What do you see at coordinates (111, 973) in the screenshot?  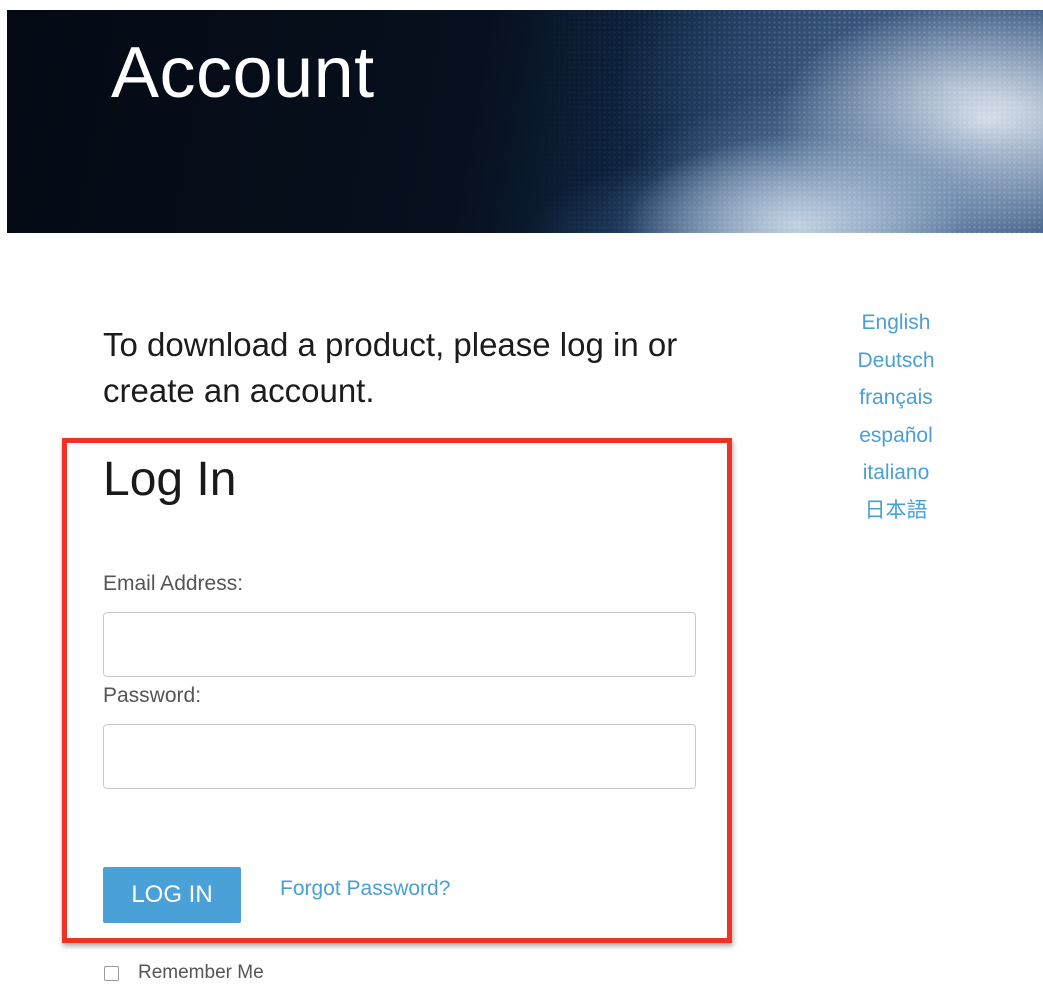 I see `remember-me-checkbox` at bounding box center [111, 973].